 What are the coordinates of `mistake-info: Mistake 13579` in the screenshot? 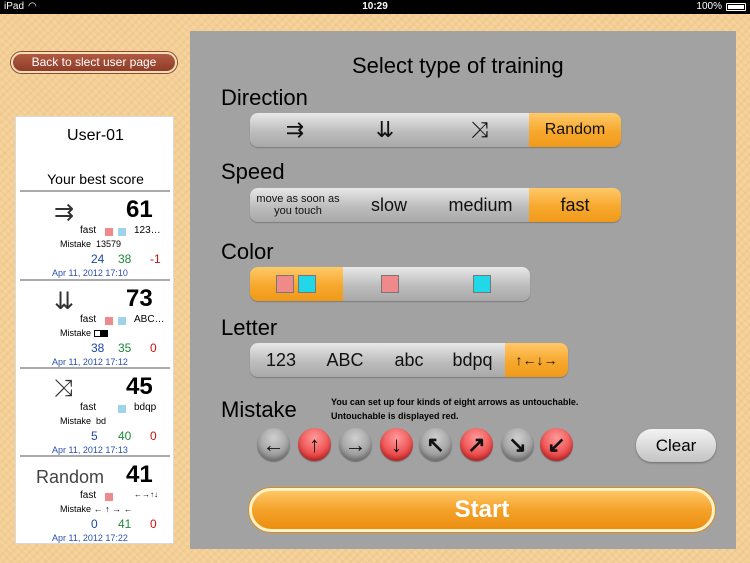 It's located at (91, 244).